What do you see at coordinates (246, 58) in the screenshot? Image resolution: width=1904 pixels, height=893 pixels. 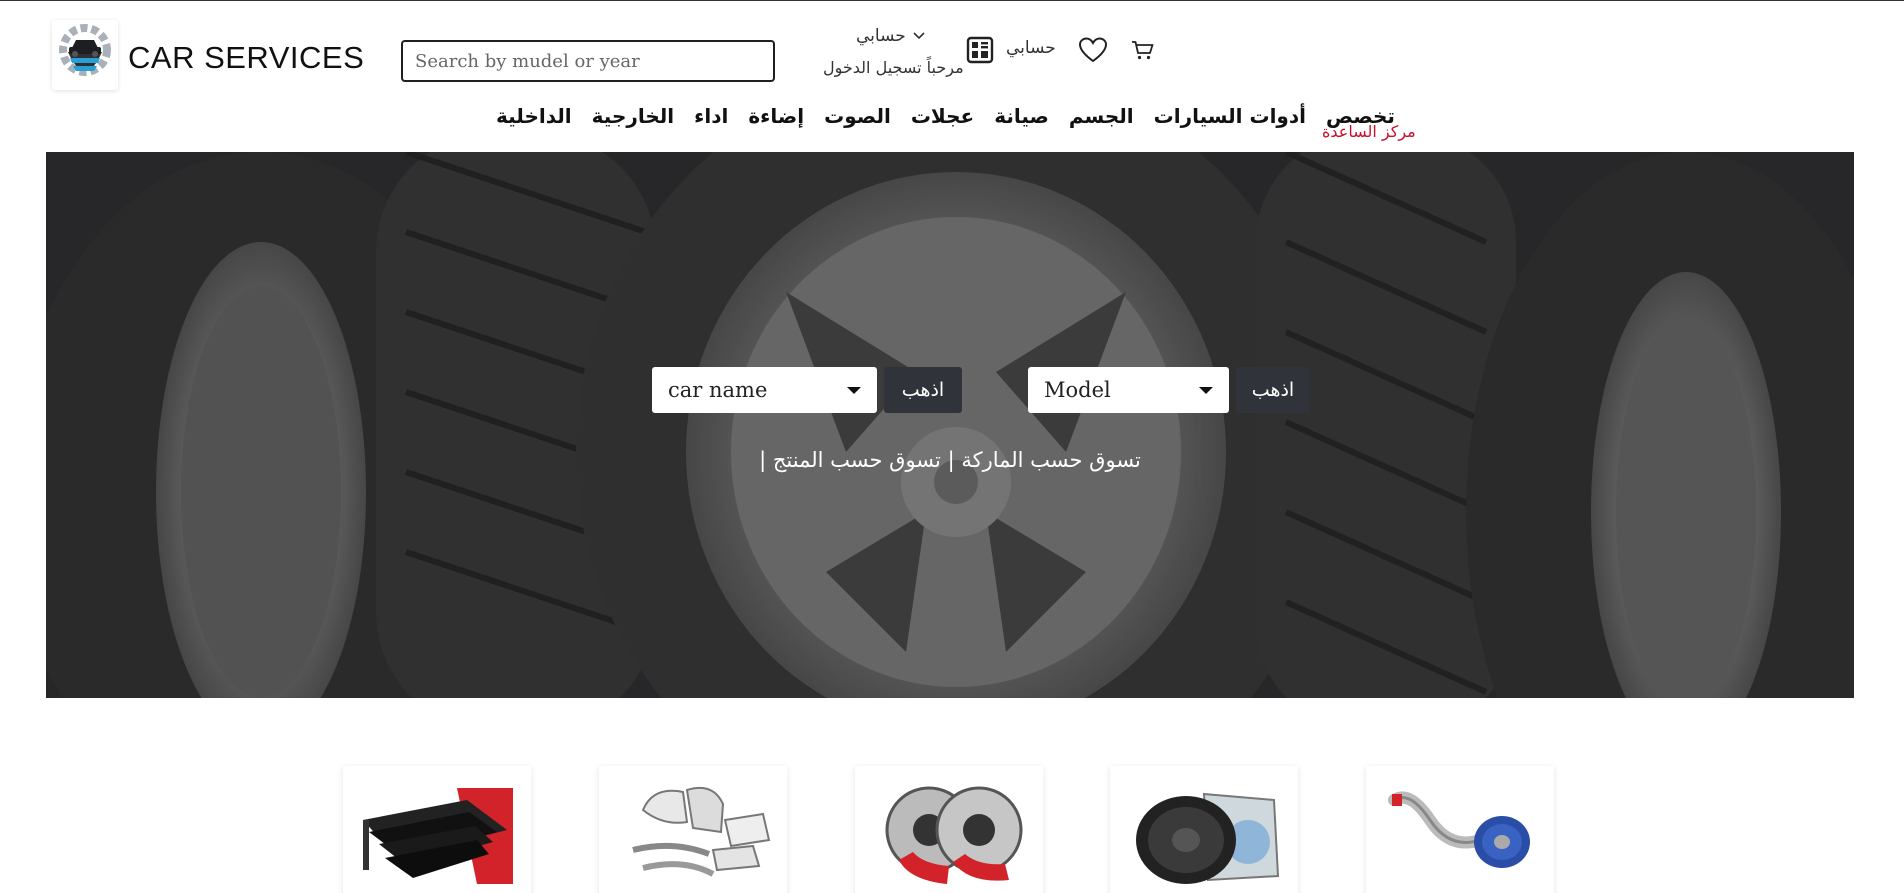 I see `brand-name: CAR SERVICES` at bounding box center [246, 58].